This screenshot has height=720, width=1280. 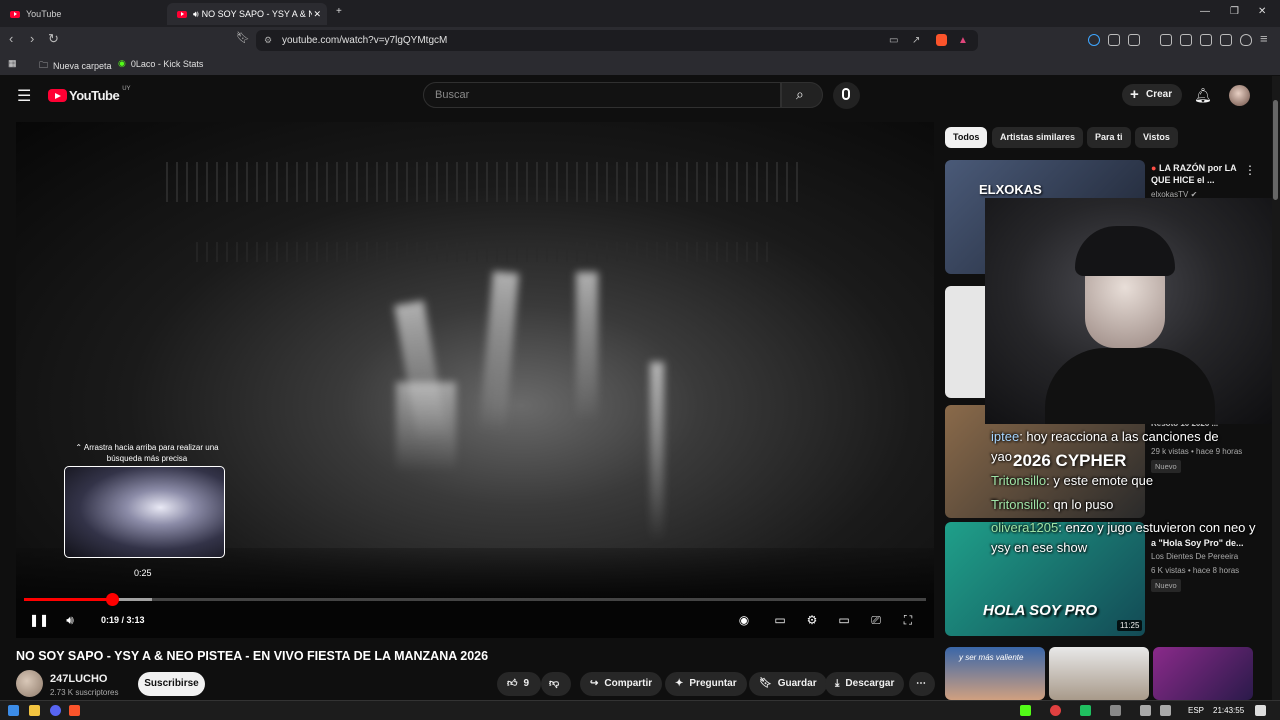 What do you see at coordinates (122, 63) in the screenshot?
I see `kick-icon: ◉` at bounding box center [122, 63].